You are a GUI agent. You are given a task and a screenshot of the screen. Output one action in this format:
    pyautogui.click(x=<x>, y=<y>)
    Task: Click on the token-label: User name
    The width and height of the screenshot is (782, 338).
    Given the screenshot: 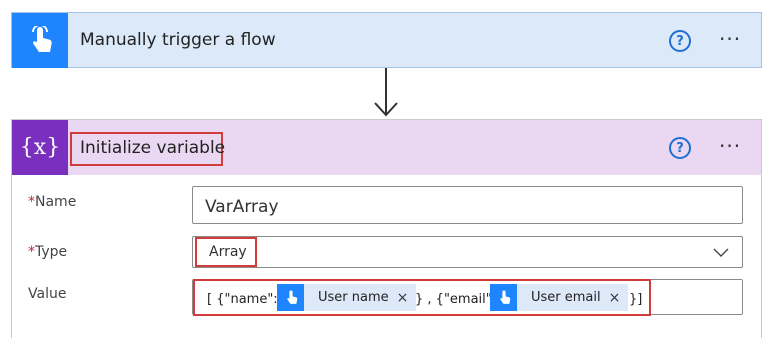 What is the action you would take?
    pyautogui.click(x=353, y=297)
    